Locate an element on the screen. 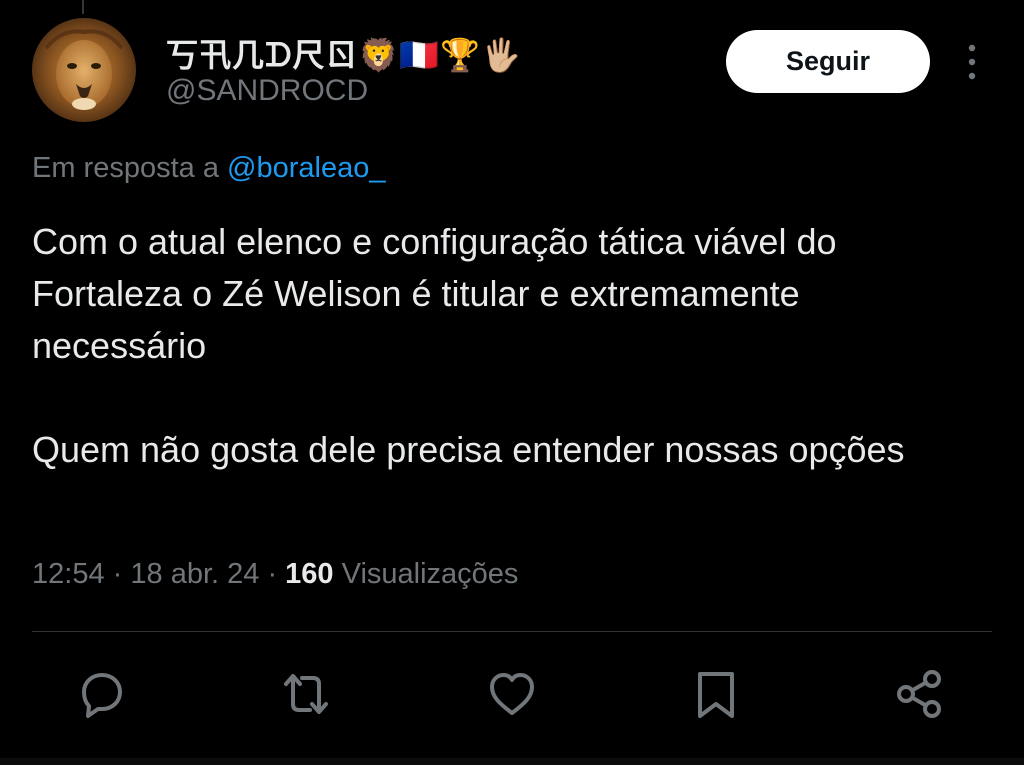 This screenshot has width=1024, height=765. reply-mention-link: @boraleao_ is located at coordinates (306, 168).